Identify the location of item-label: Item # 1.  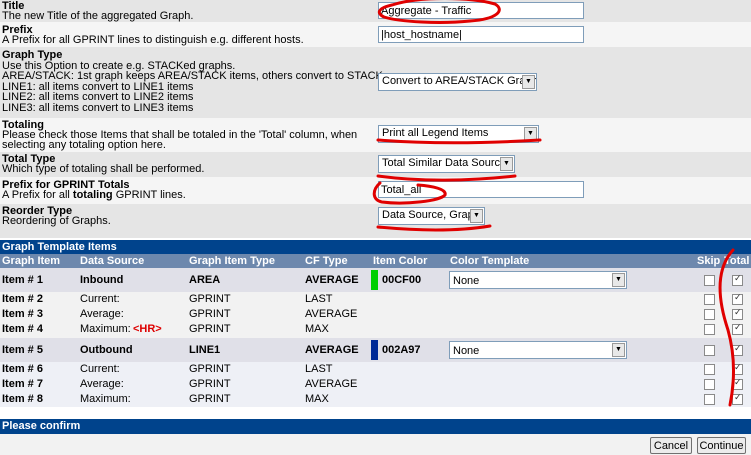
(22, 280).